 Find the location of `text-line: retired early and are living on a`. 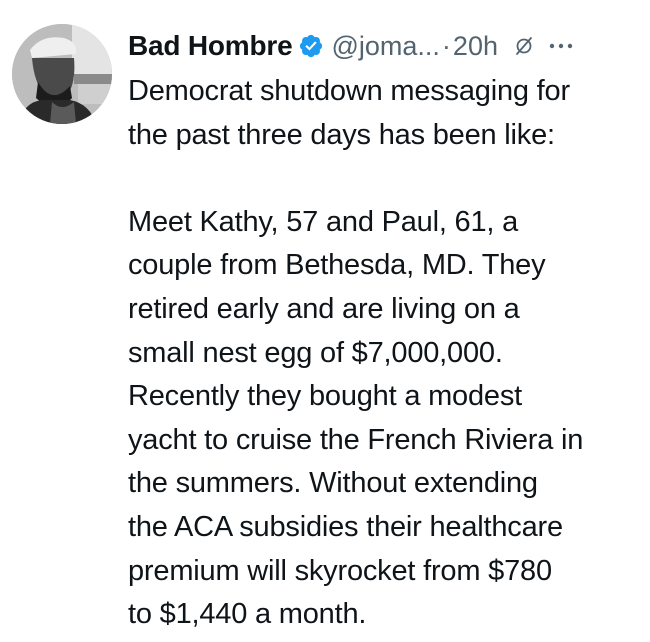

text-line: retired early and are living on a is located at coordinates (324, 308).